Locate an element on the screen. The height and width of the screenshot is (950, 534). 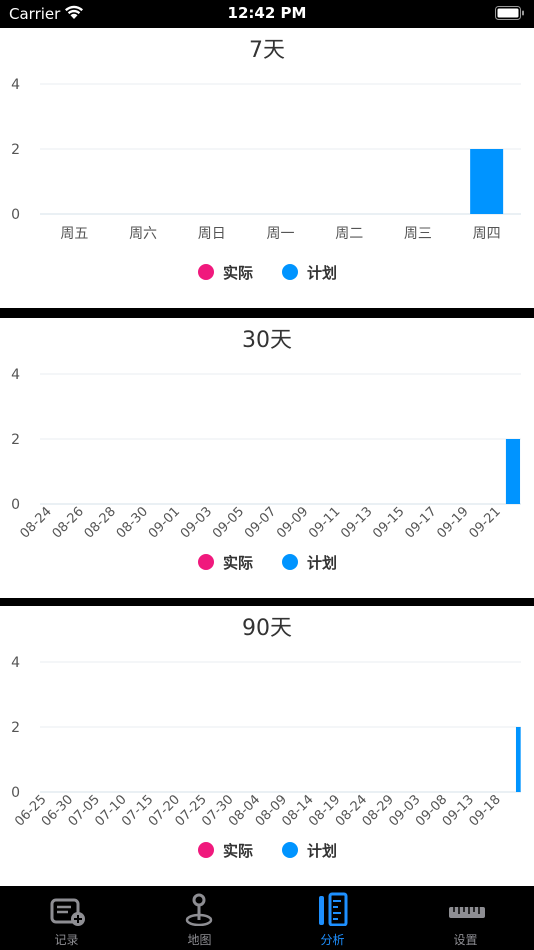
settings-ruler-icon is located at coordinates (467, 912).